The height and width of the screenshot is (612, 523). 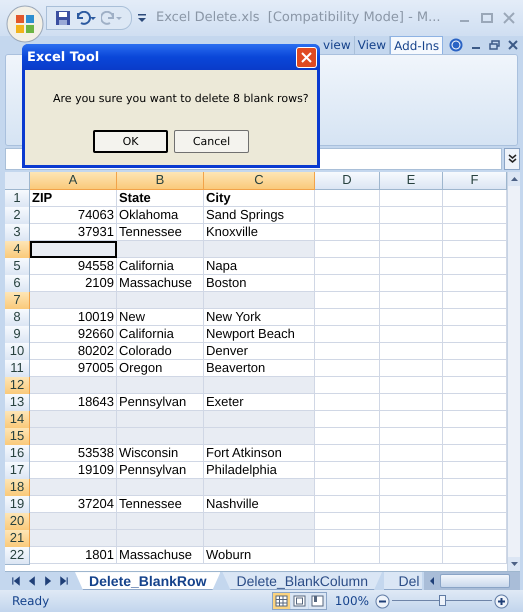 What do you see at coordinates (512, 159) in the screenshot?
I see `expand-button` at bounding box center [512, 159].